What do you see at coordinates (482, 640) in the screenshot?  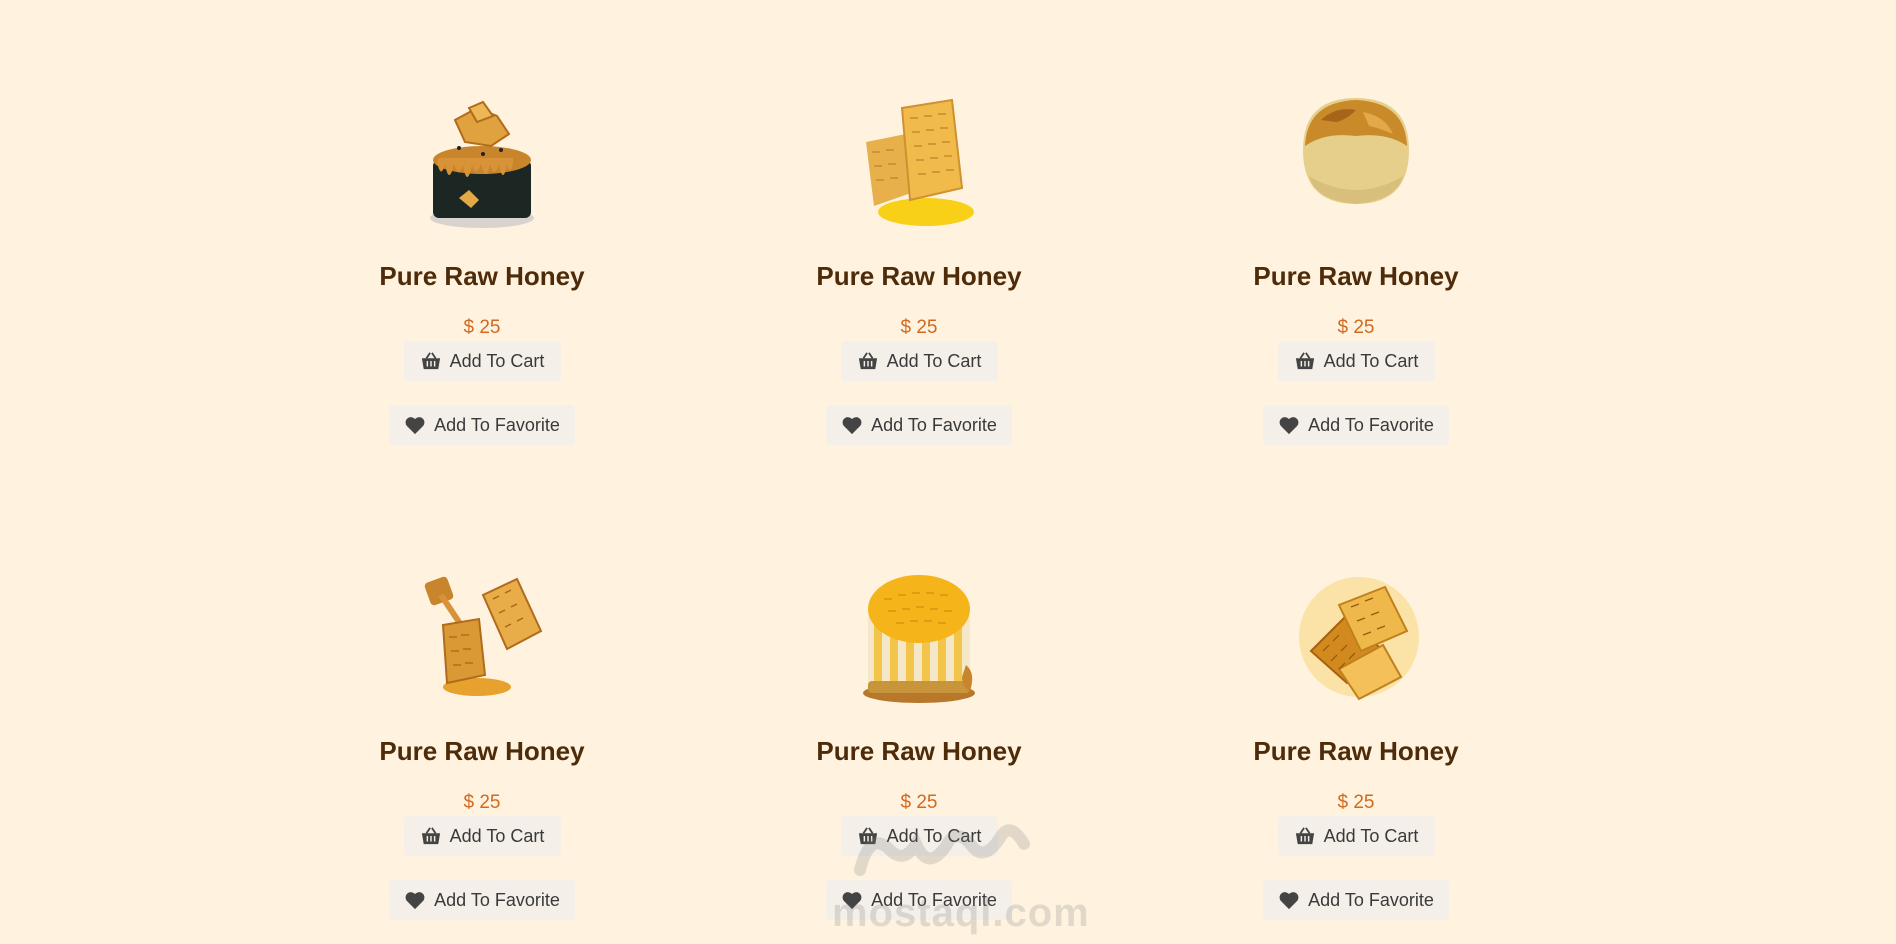 I see `product-image-honeycomb-with-dipper` at bounding box center [482, 640].